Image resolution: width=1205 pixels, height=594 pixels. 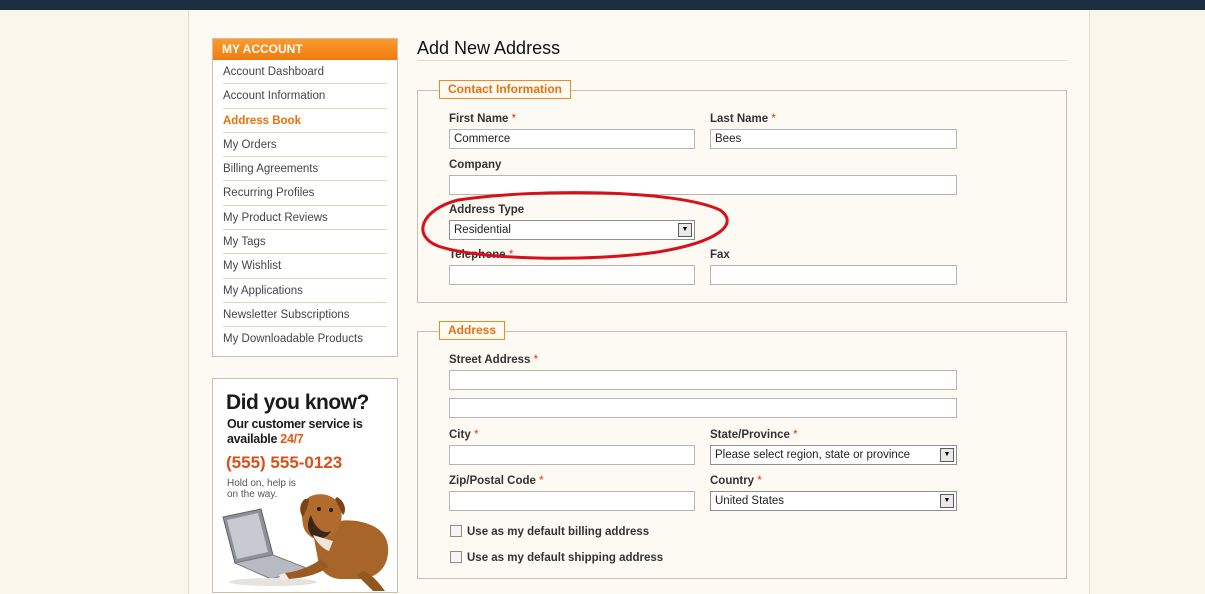 What do you see at coordinates (297, 402) in the screenshot?
I see `promo-title: Did you know?` at bounding box center [297, 402].